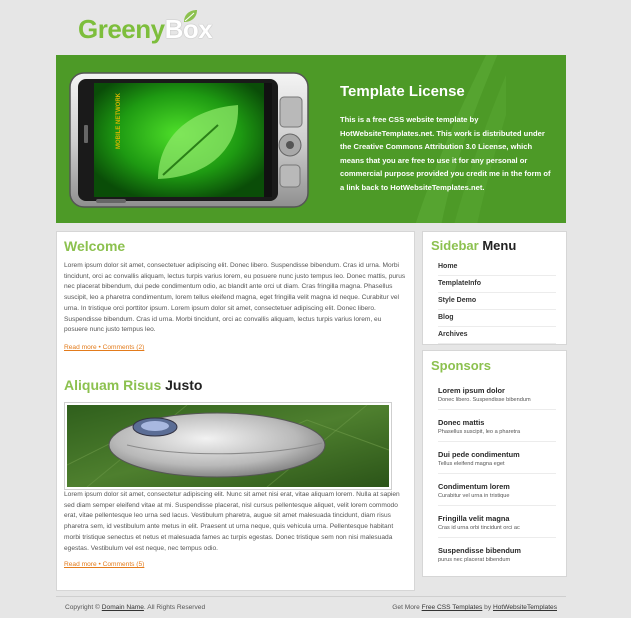 The width and height of the screenshot is (631, 618). I want to click on domain-name-link: Domain Name, so click(123, 607).